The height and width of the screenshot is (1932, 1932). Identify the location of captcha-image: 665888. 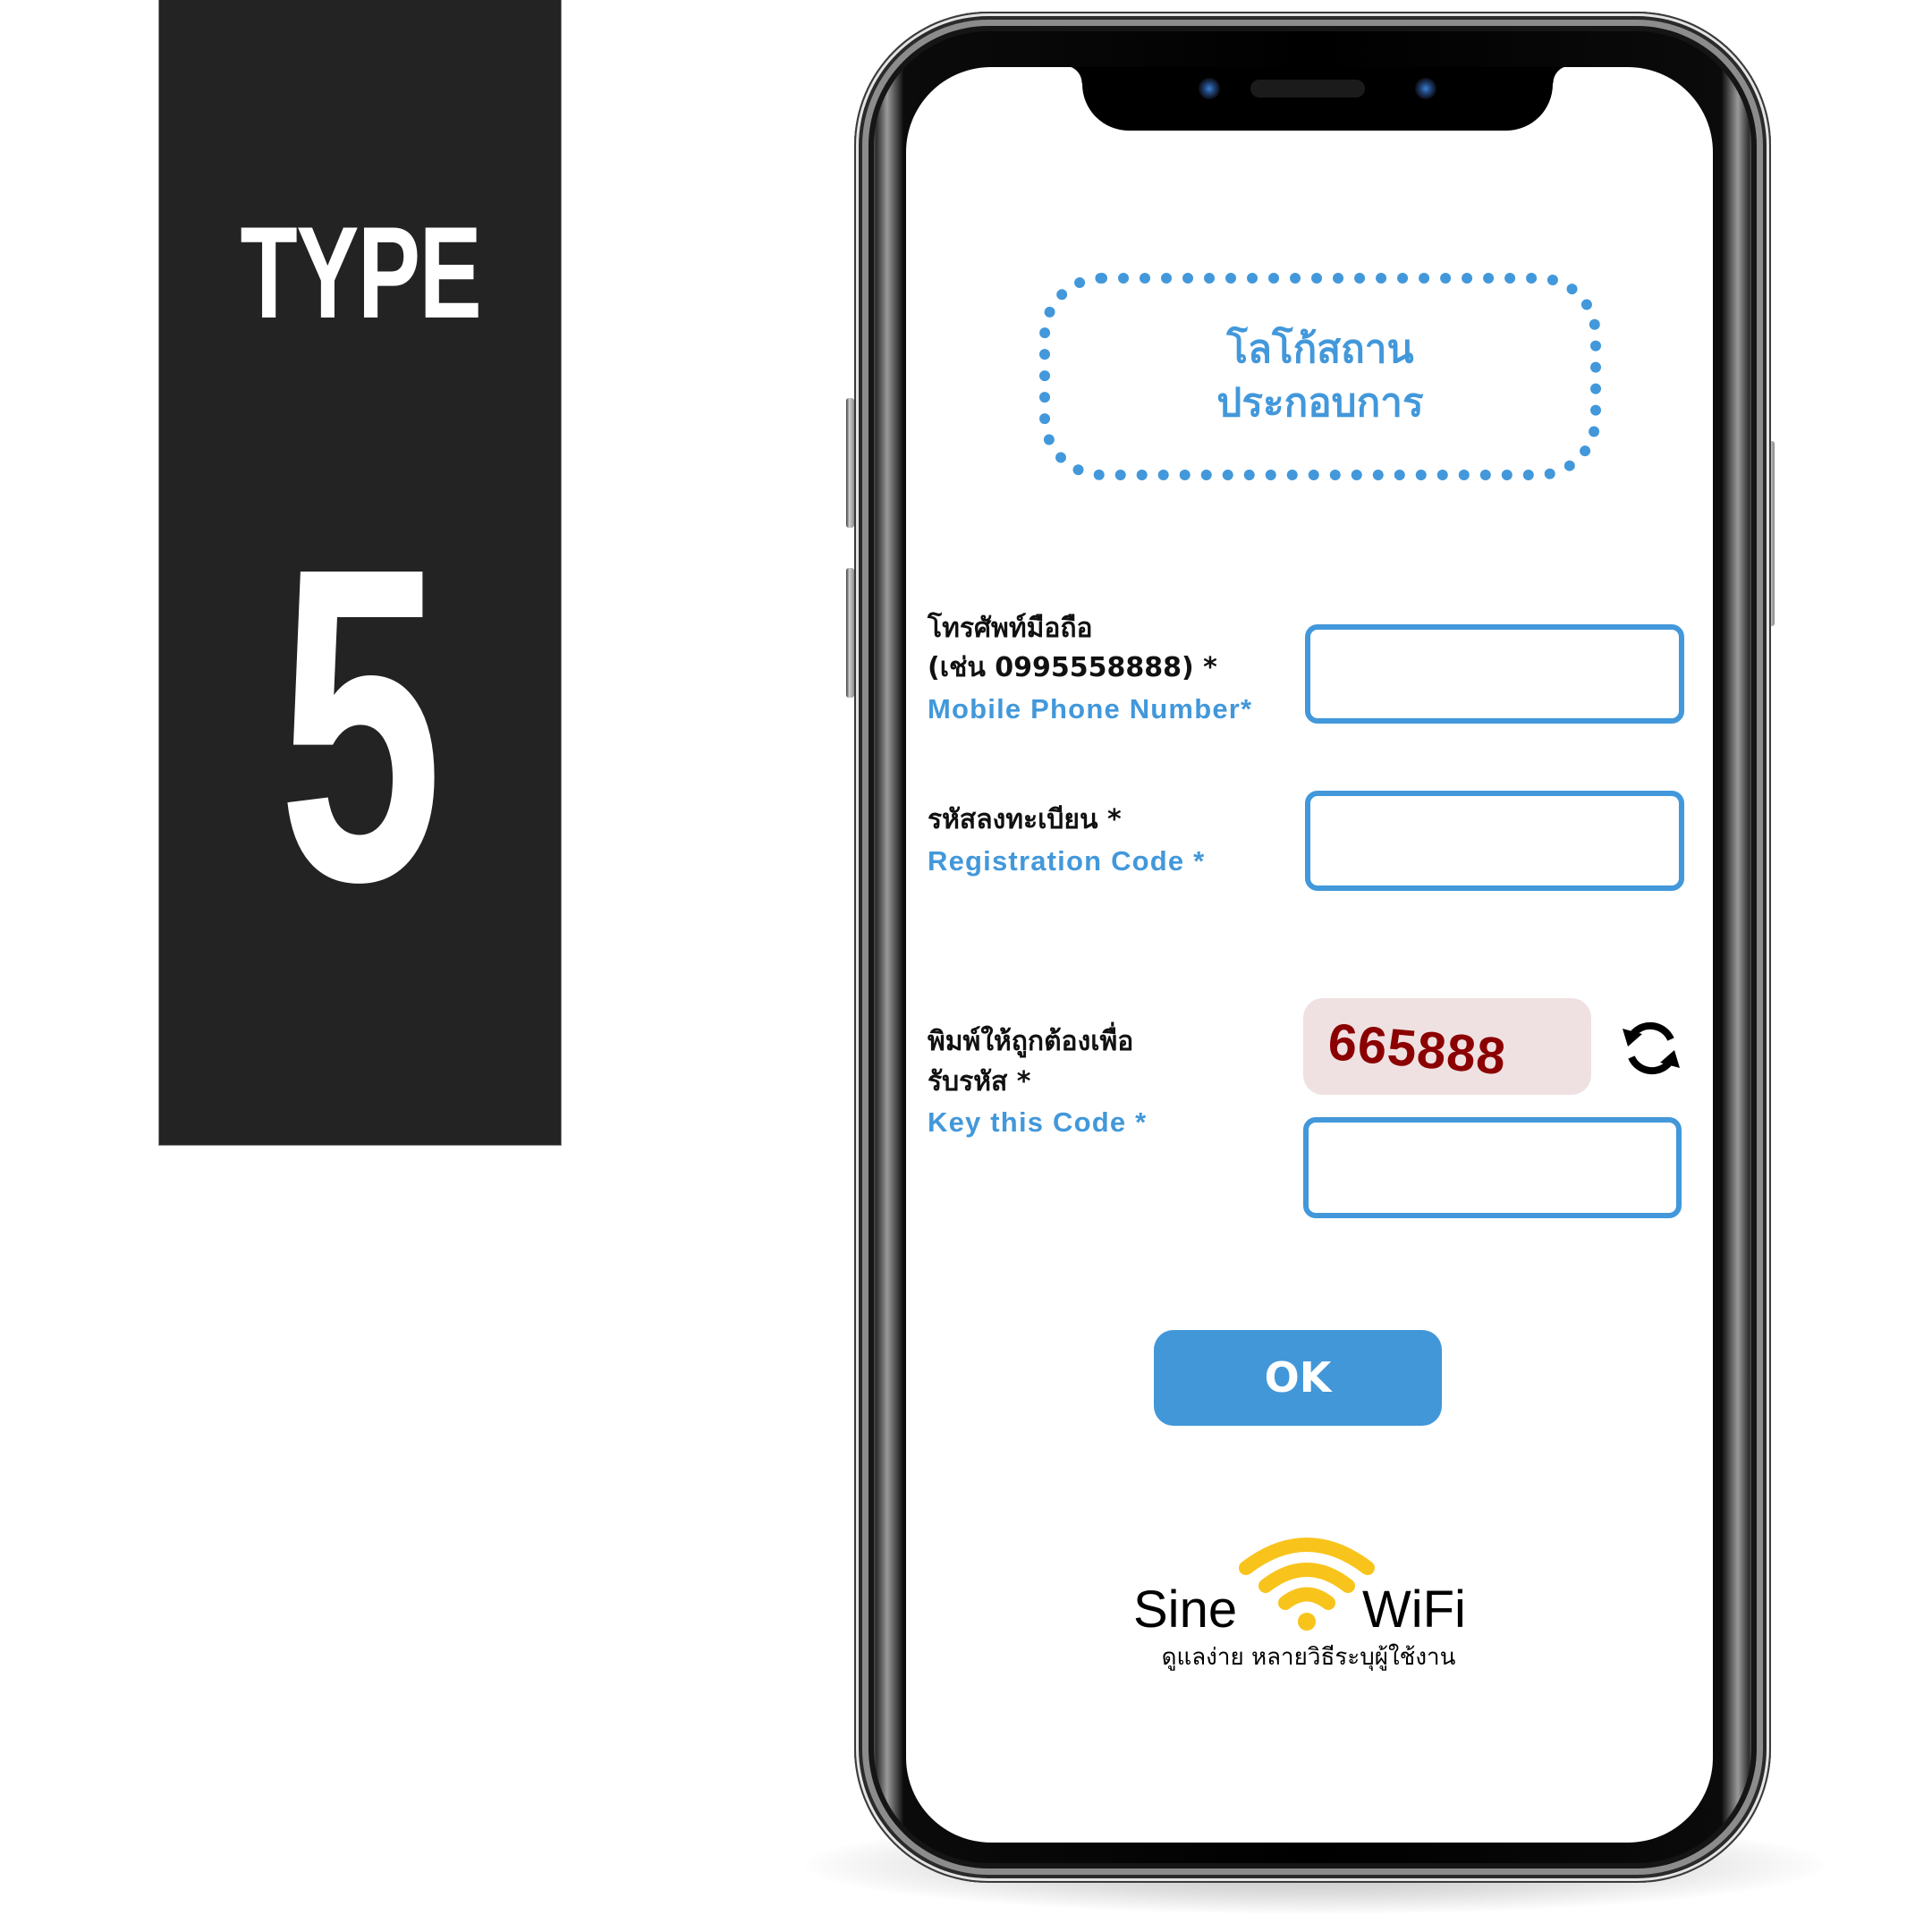
(1447, 1046).